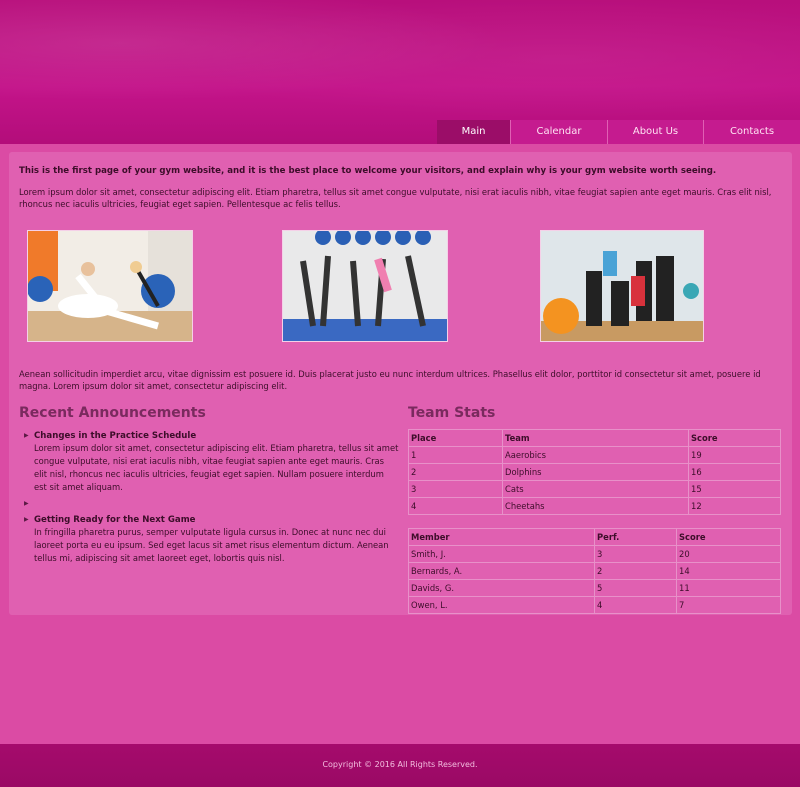  I want to click on table-row: Davids, G. 5 11, so click(594, 588).